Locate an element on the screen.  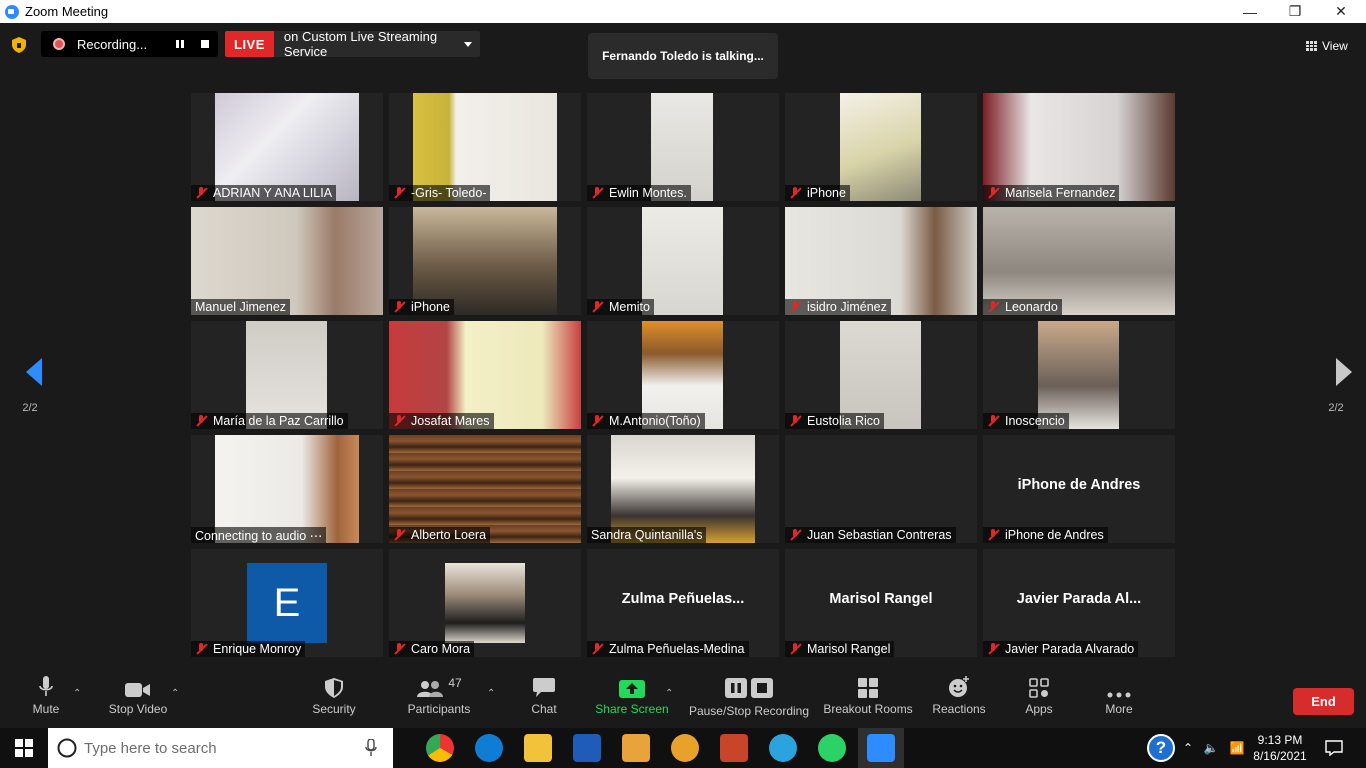
powerpoint-icon is located at coordinates (734, 748).